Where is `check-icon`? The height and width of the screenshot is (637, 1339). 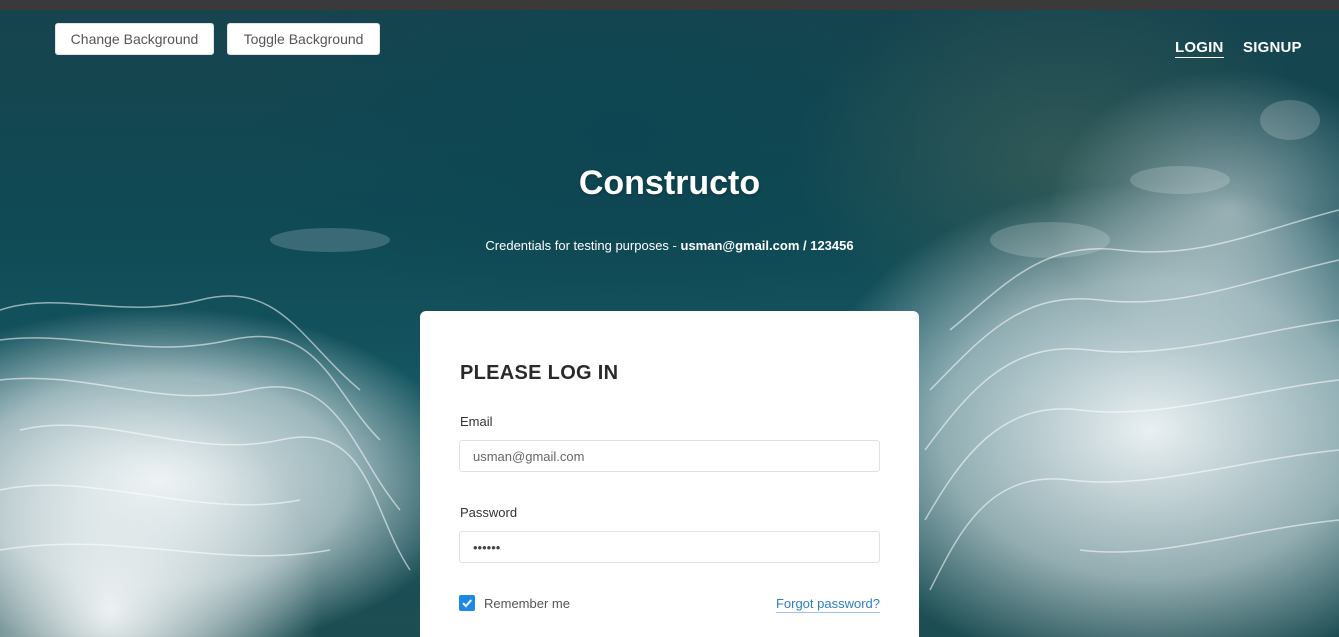 check-icon is located at coordinates (467, 603).